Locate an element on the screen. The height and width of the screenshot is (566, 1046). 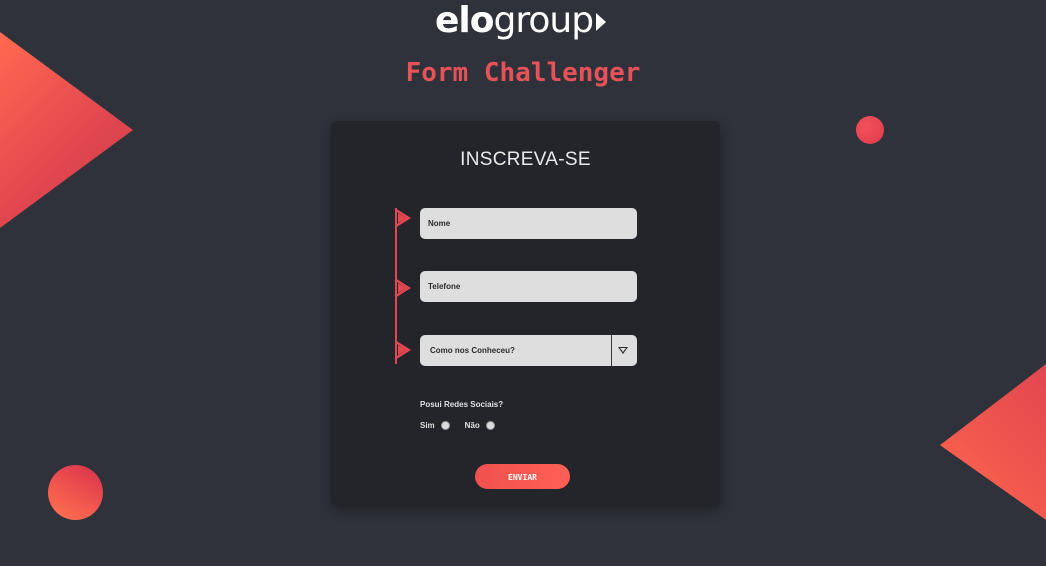
telefone-input is located at coordinates (528, 286).